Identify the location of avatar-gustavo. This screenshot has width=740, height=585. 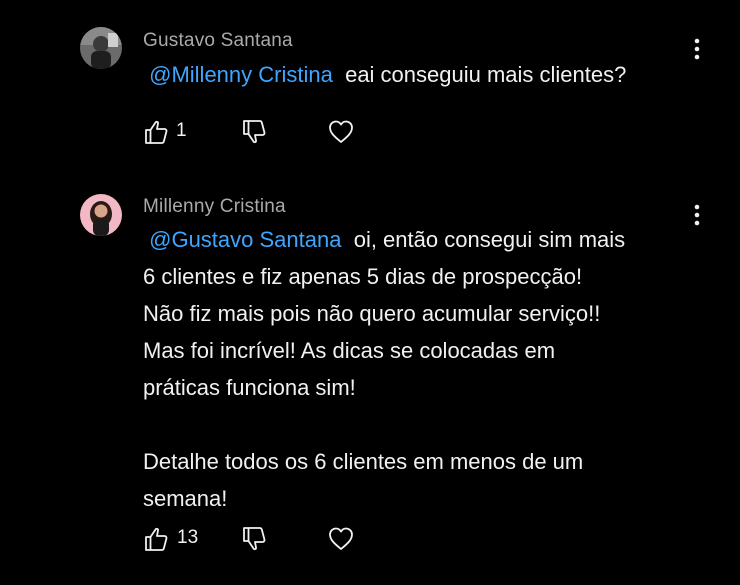
(101, 48).